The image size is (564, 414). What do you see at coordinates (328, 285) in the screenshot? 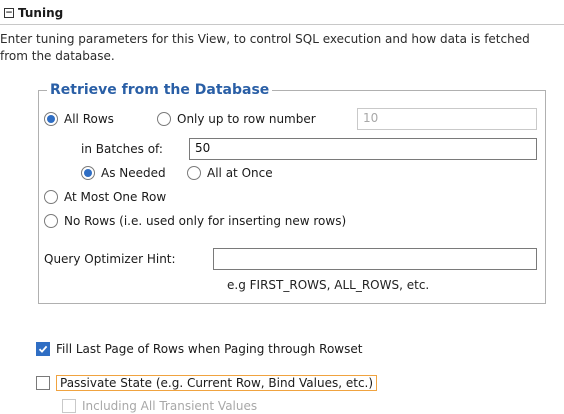
I see `hint-example-text: e.g FIRST_ROWS, ALL_ROWS, etc.` at bounding box center [328, 285].